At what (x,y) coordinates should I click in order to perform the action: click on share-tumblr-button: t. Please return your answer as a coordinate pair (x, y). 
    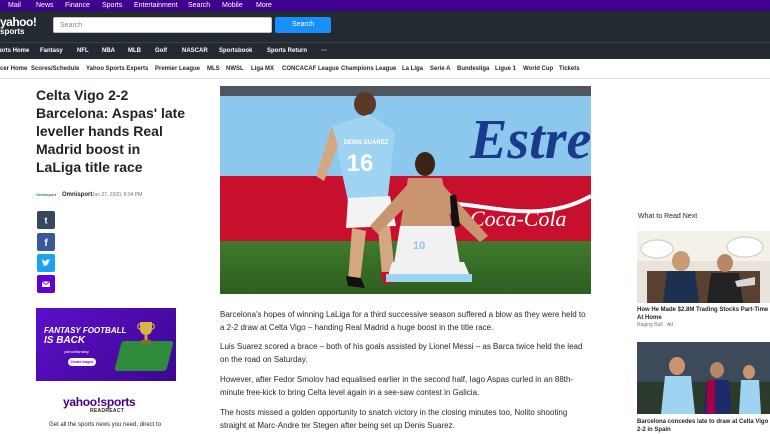
    Looking at the image, I should click on (46, 220).